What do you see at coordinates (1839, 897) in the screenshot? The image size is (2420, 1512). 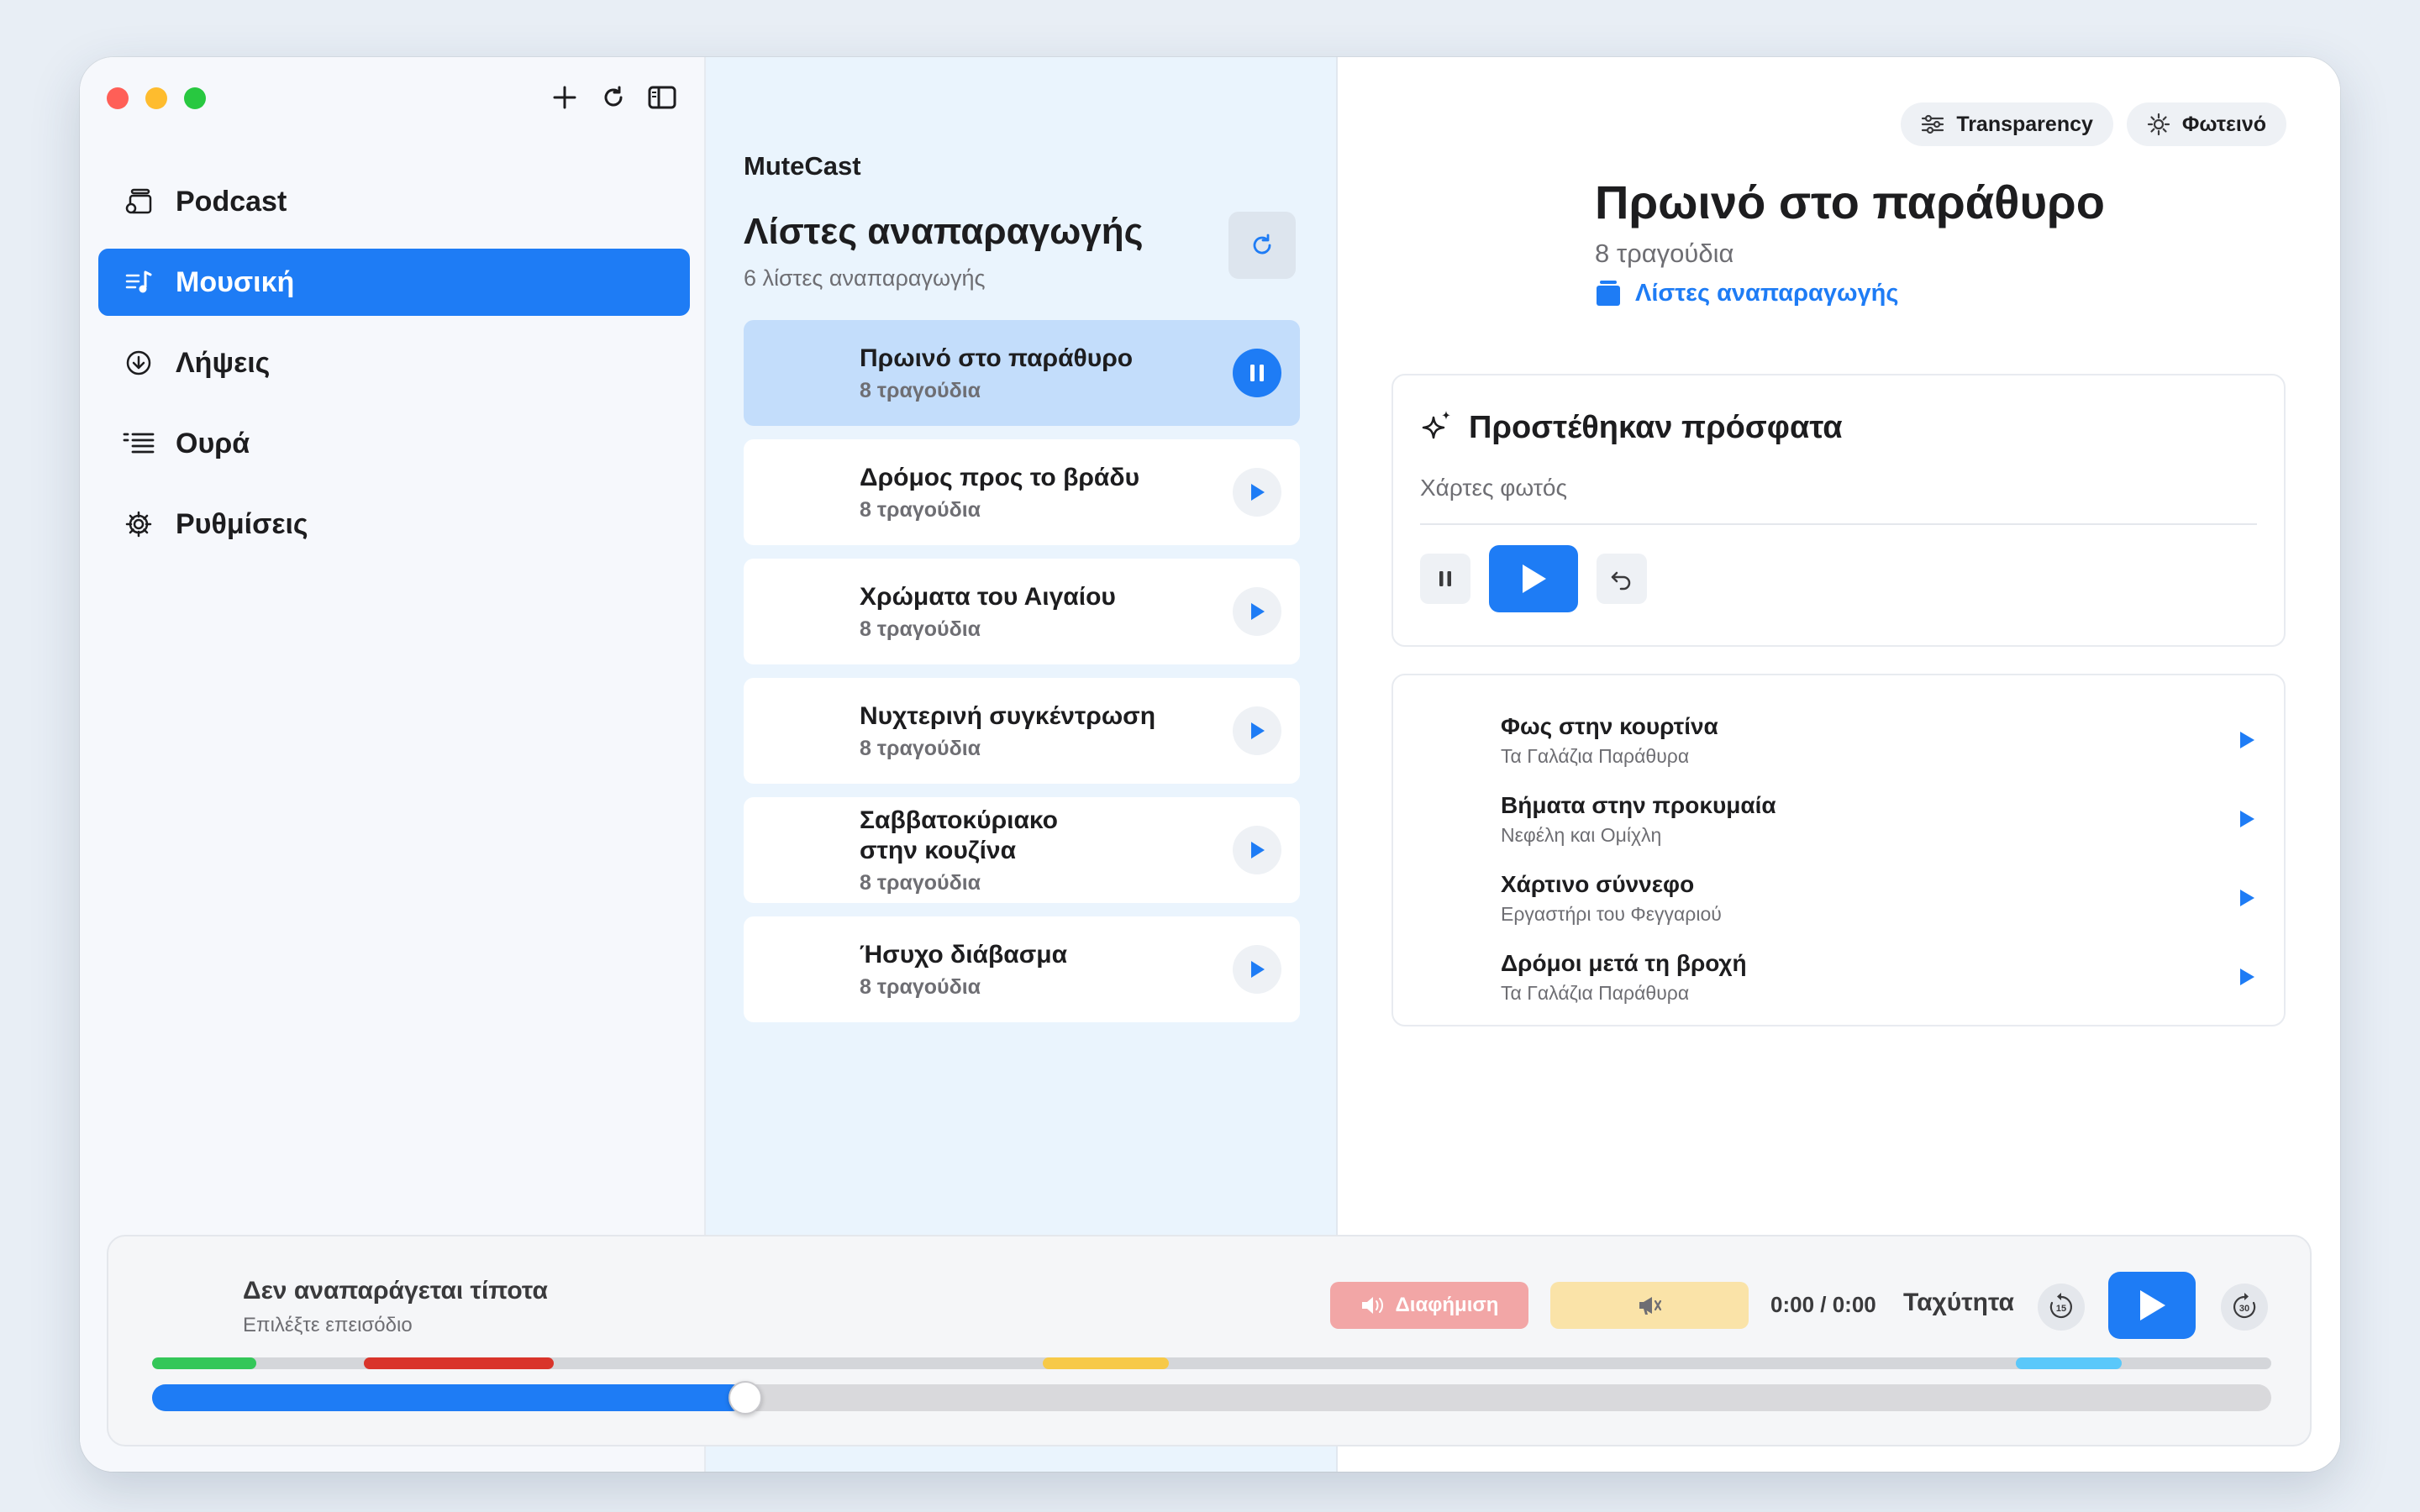 I see `track-row: Χάρτινο σύννεφο Εργαστήρι του Φεγγαριού` at bounding box center [1839, 897].